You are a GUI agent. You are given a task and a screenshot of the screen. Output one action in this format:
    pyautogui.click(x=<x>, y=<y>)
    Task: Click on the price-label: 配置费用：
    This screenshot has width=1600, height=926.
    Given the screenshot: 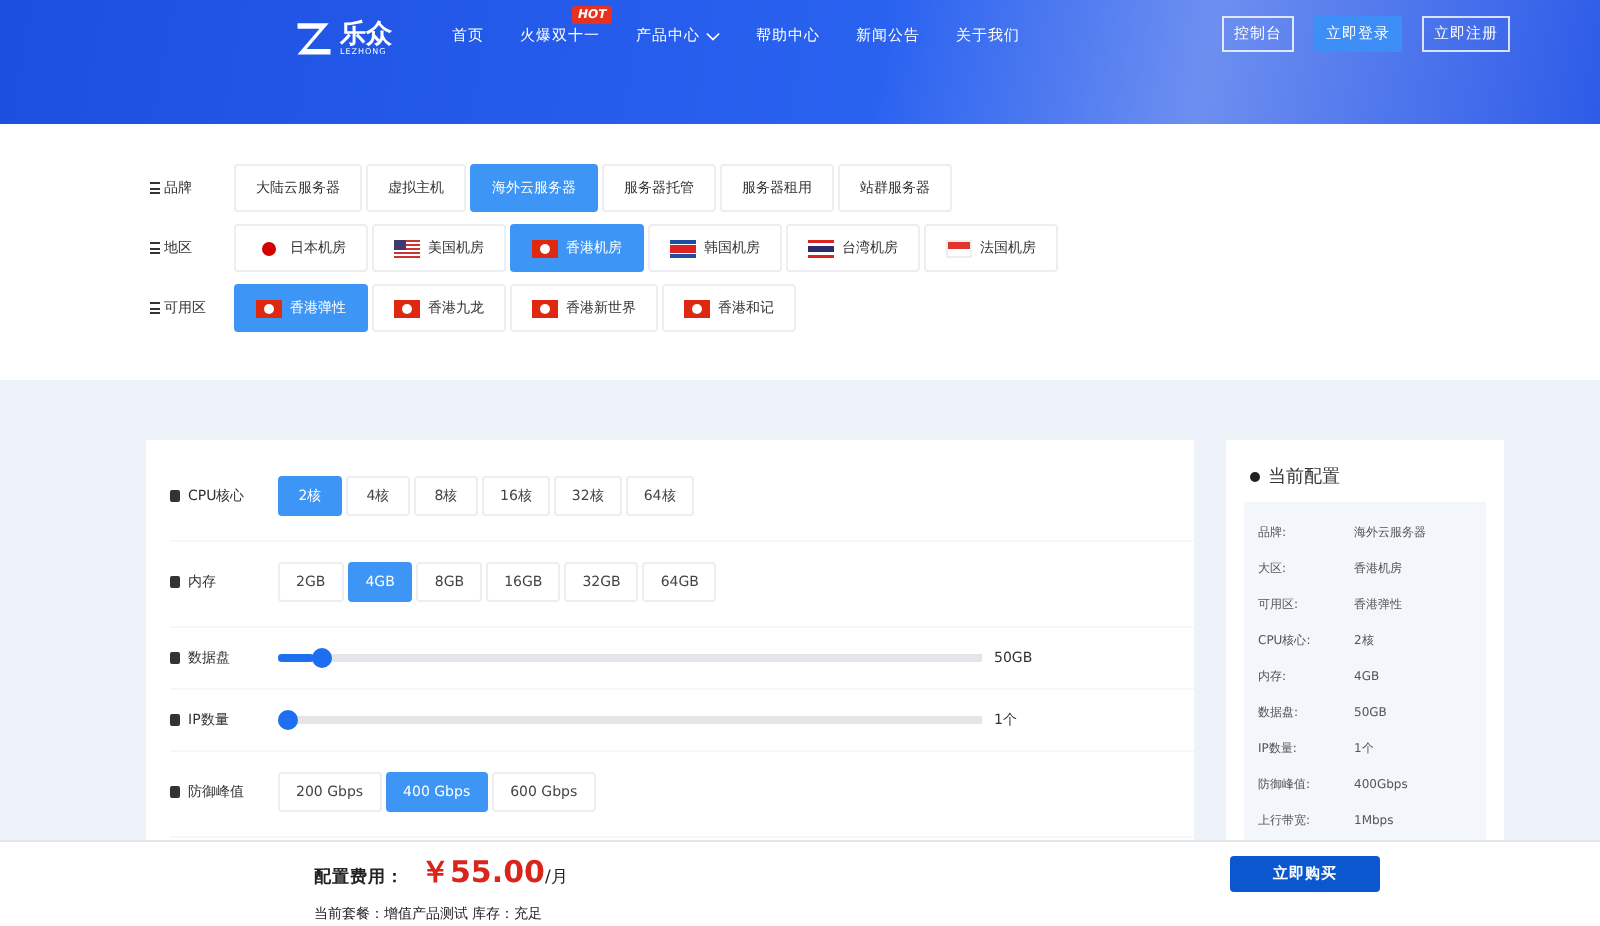 What is the action you would take?
    pyautogui.click(x=359, y=878)
    